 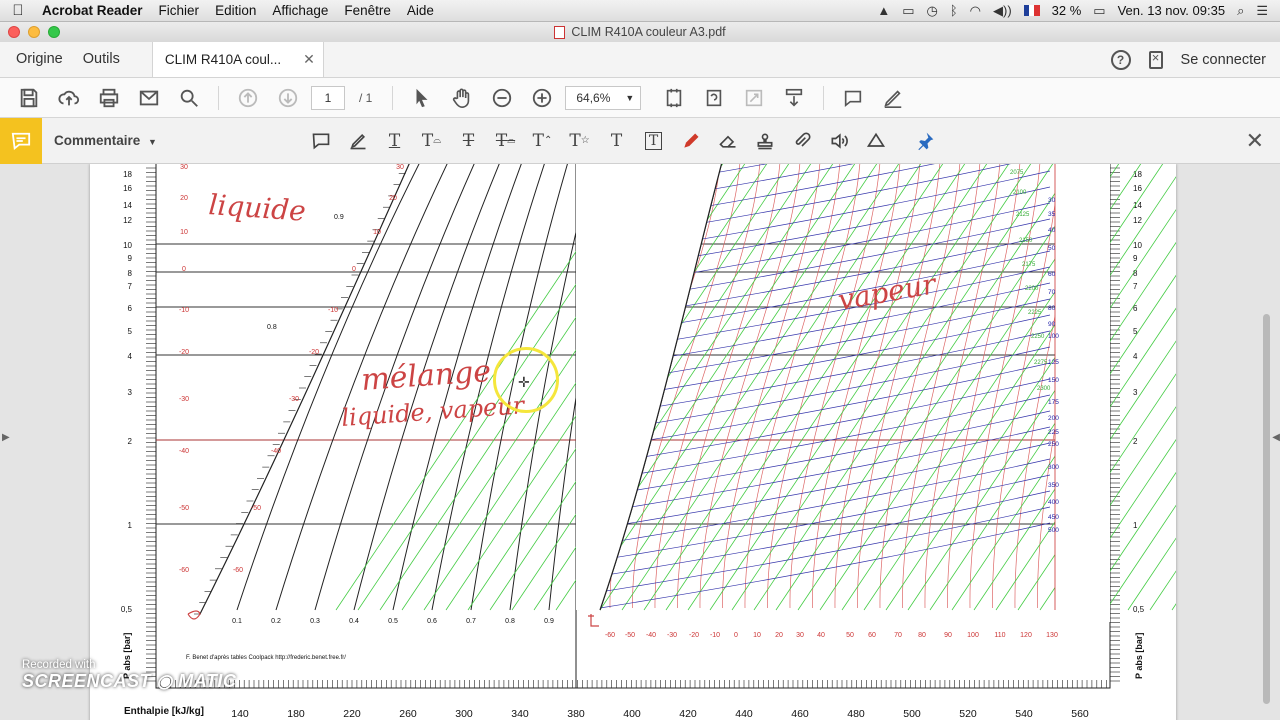 What do you see at coordinates (1002, 11) in the screenshot?
I see `volume-icon: ◀))` at bounding box center [1002, 11].